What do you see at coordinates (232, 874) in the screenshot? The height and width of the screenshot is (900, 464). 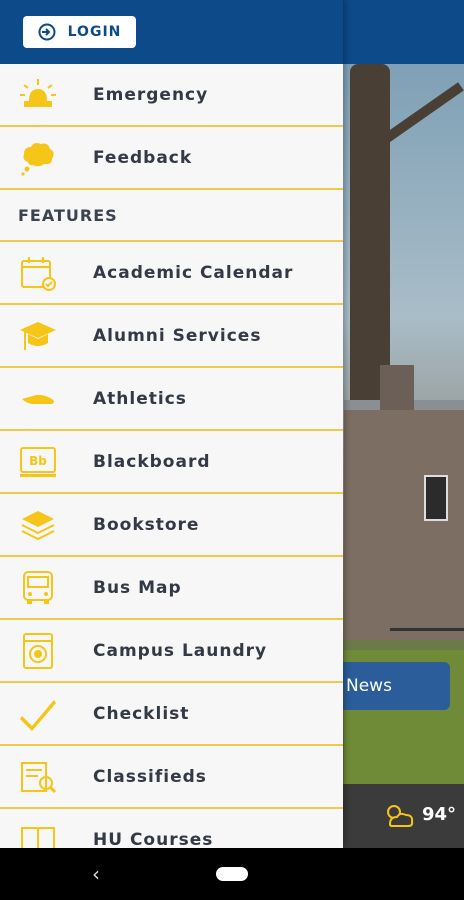 I see `home-pill-icon` at bounding box center [232, 874].